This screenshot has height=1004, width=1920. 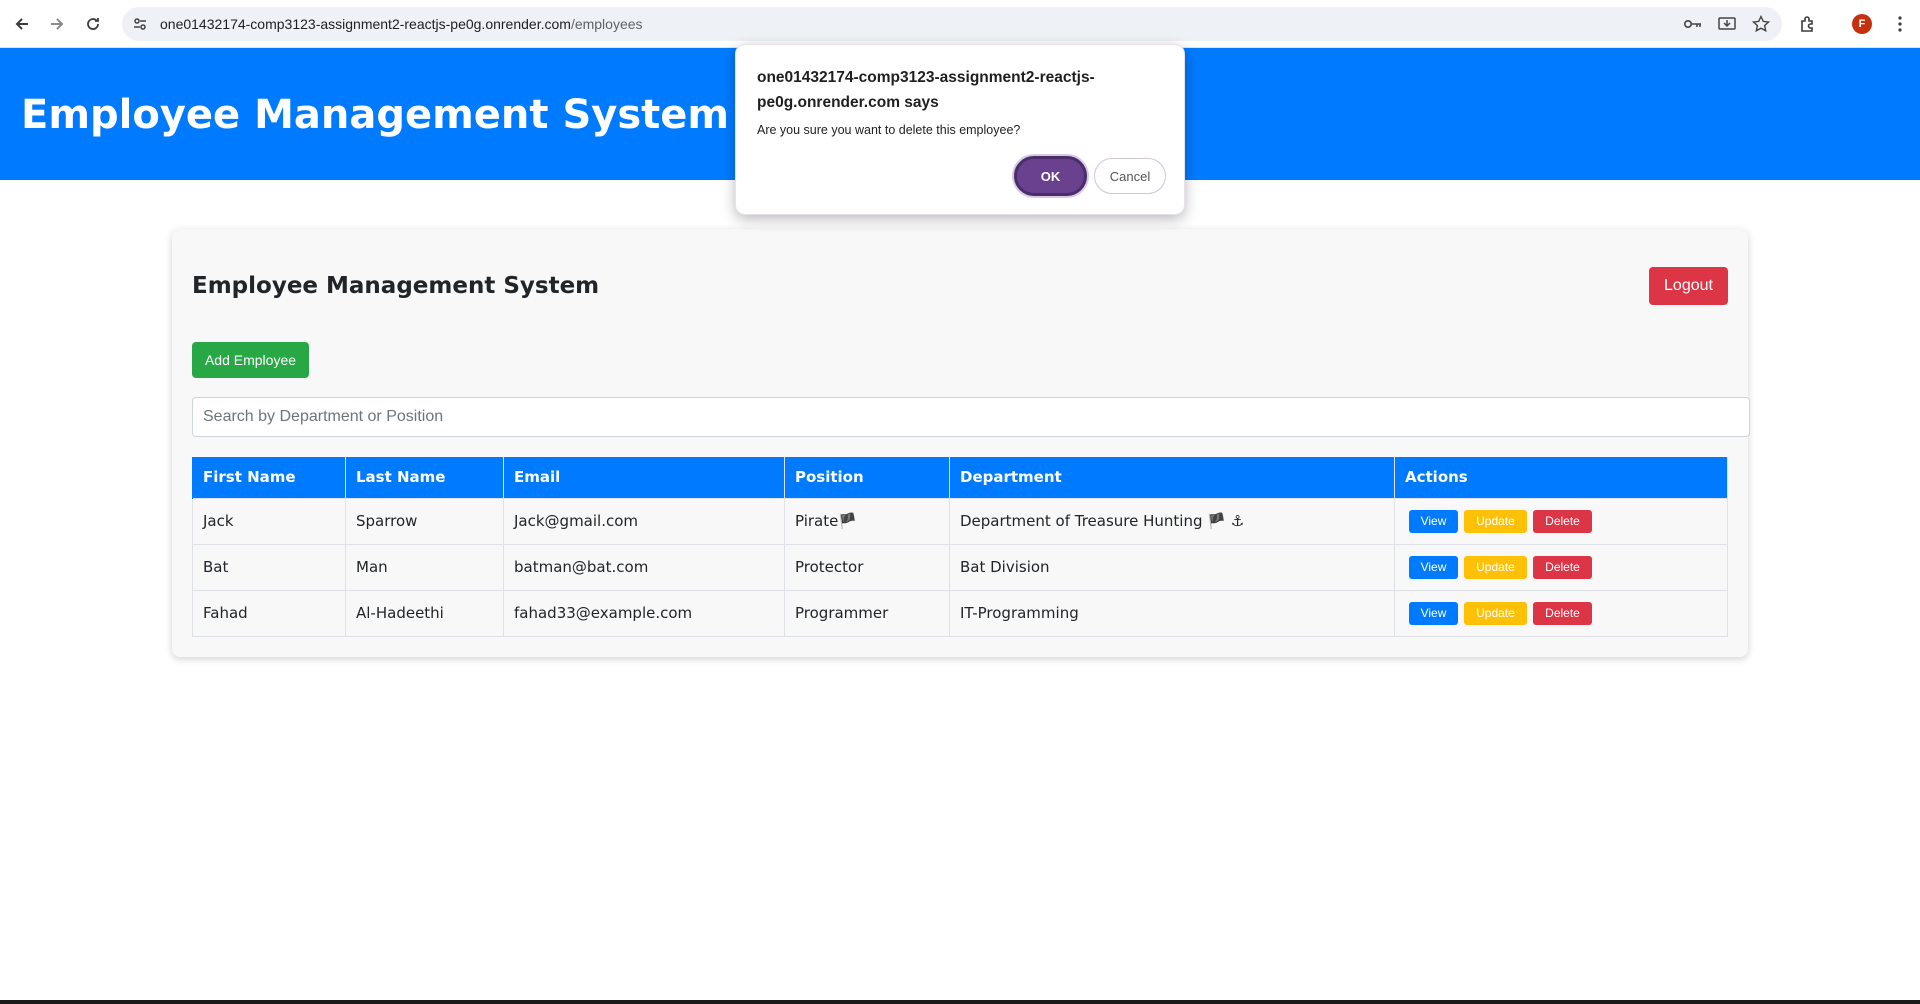 I want to click on col-department: Department, so click(x=1172, y=477).